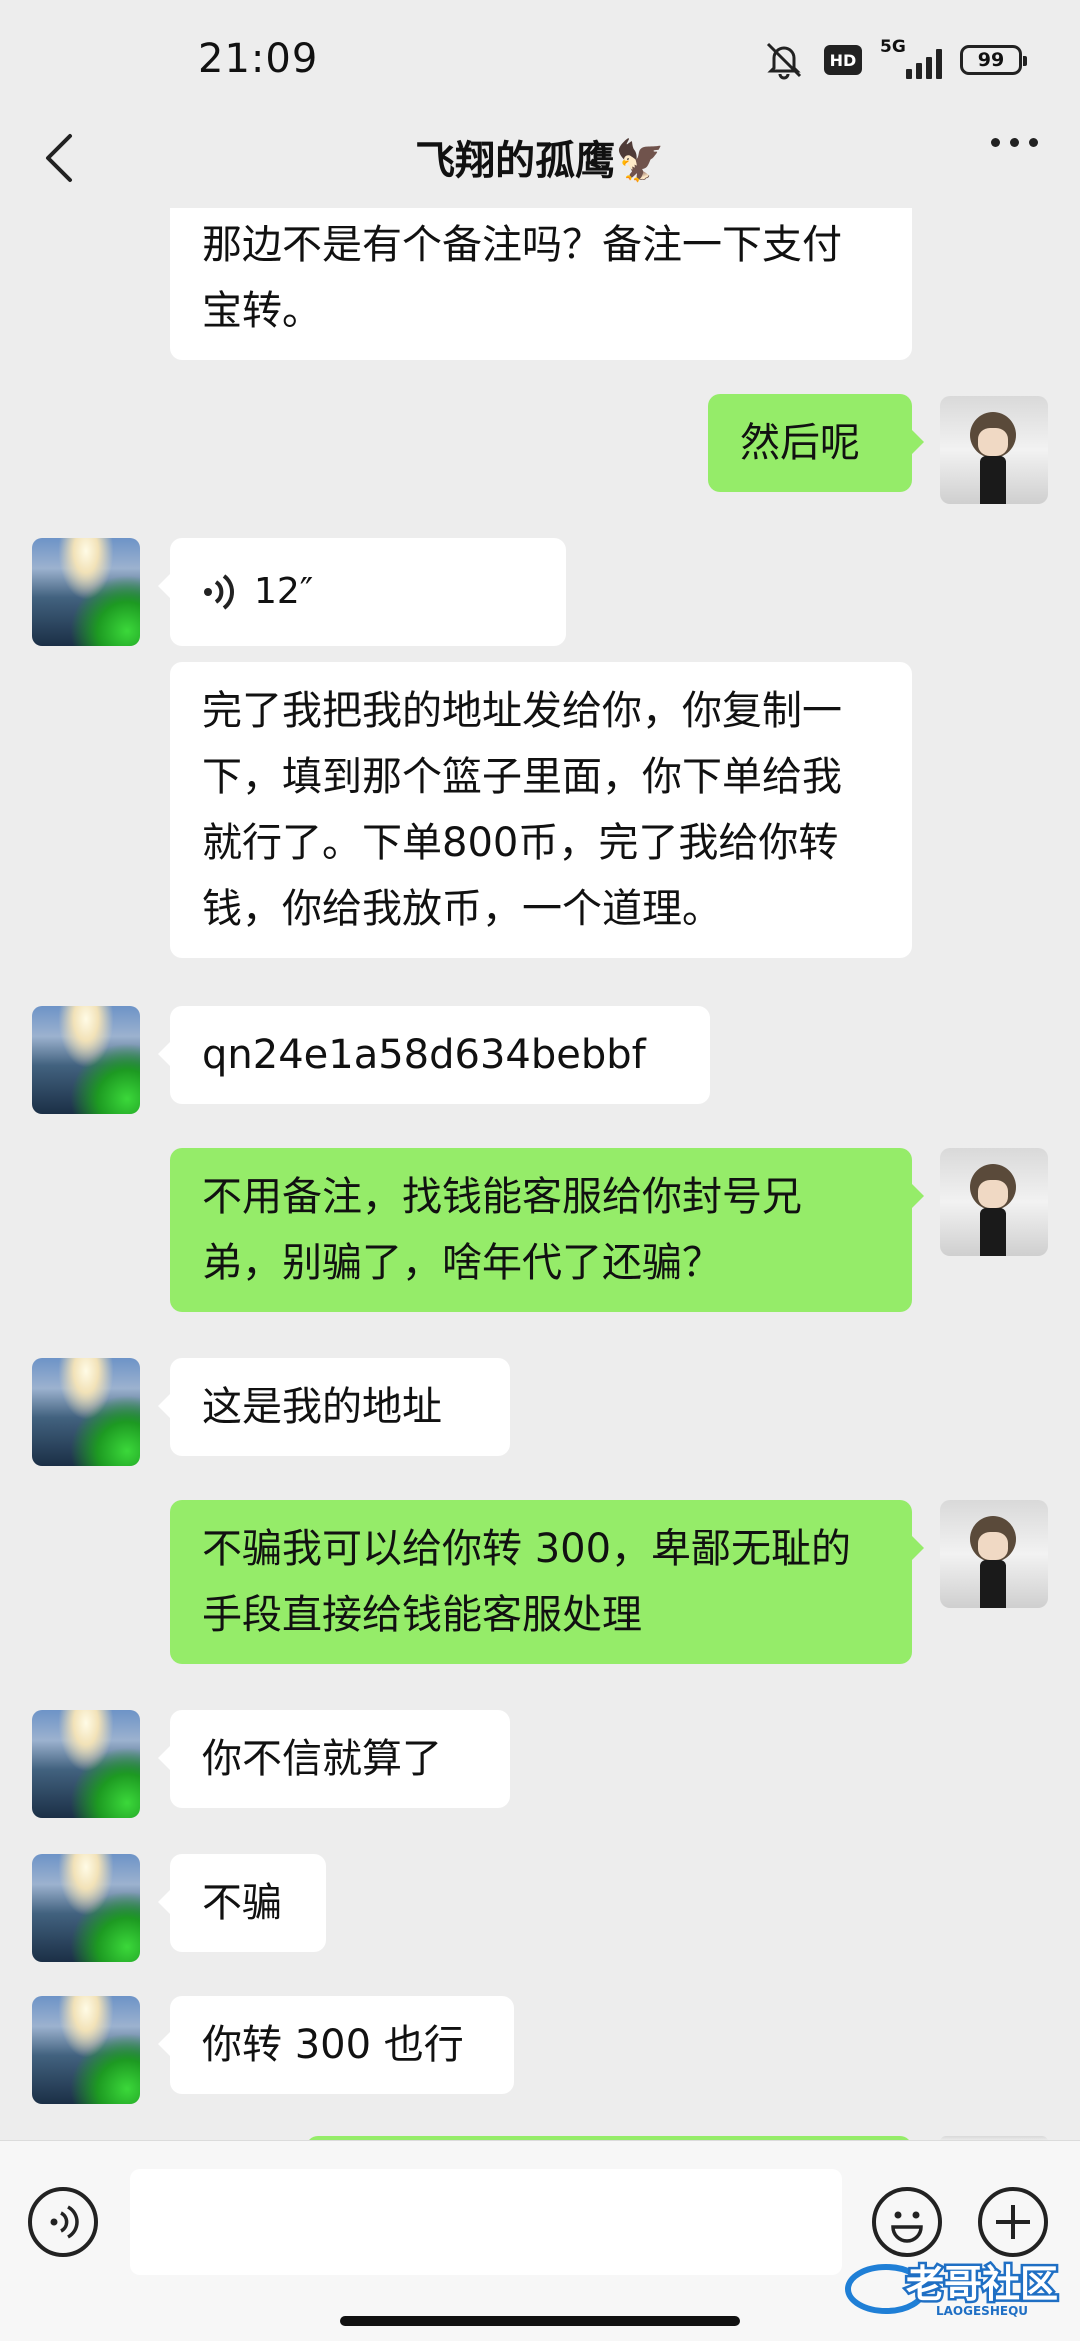 This screenshot has width=1080, height=2341. I want to click on message-text: 这是我的地址, so click(322, 1407).